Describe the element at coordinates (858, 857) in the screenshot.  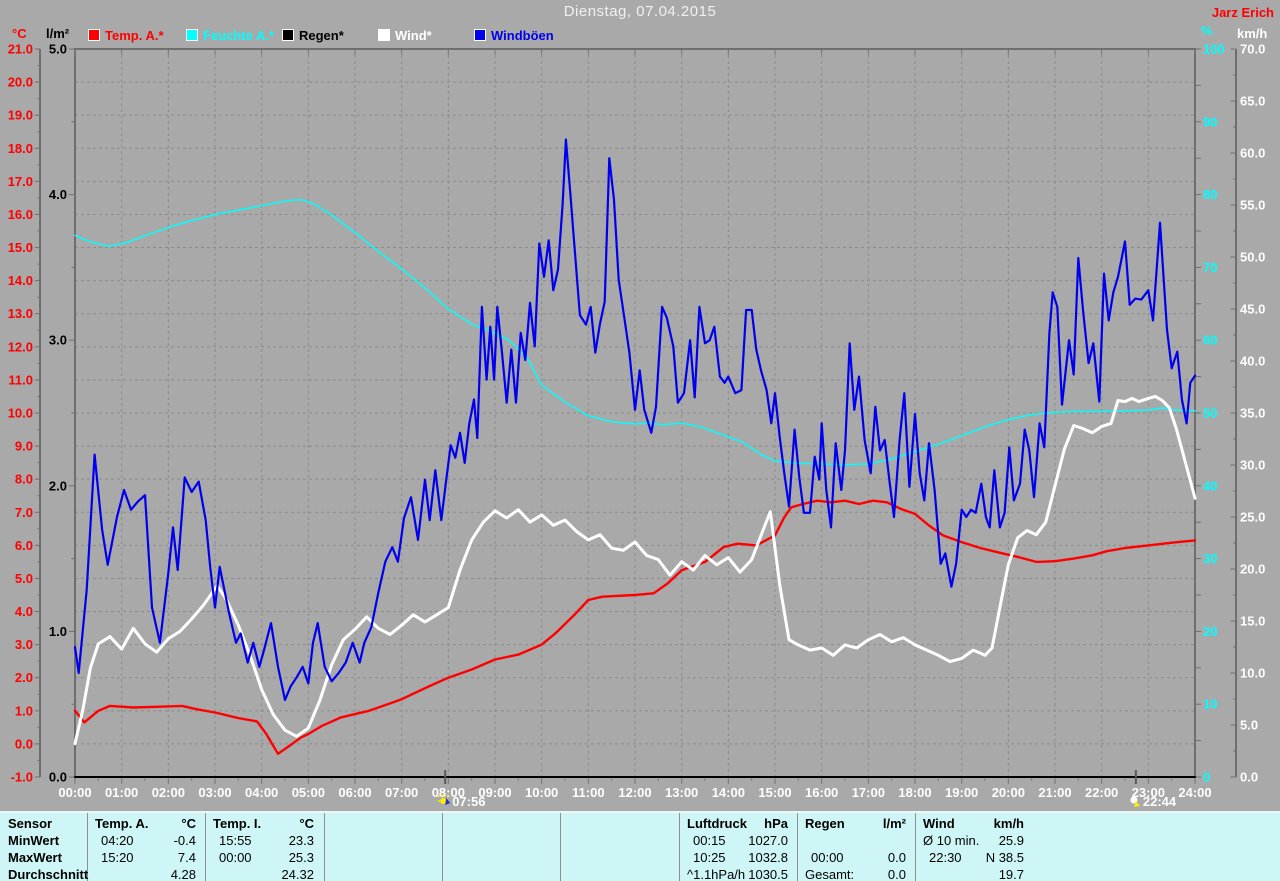
I see `stats-cell: 00:00 0.0` at that location.